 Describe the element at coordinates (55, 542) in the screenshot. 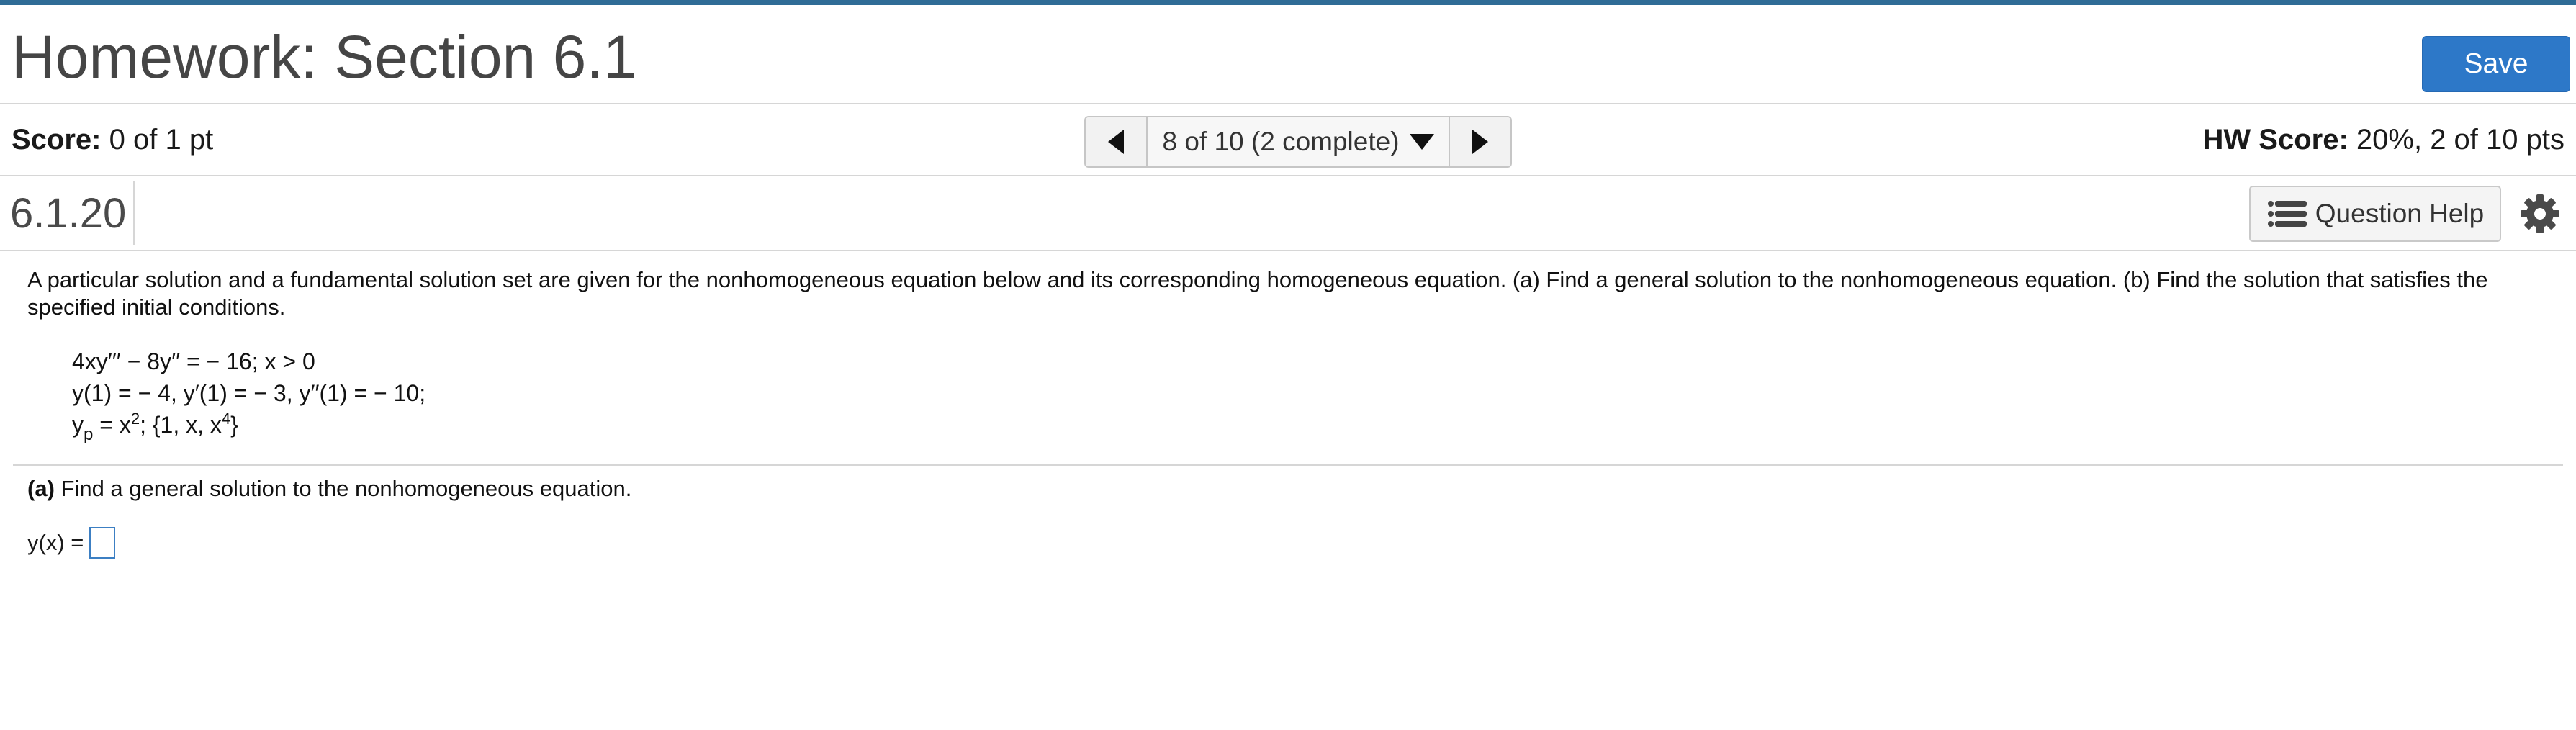

I see `answer-label: y(x) =` at that location.